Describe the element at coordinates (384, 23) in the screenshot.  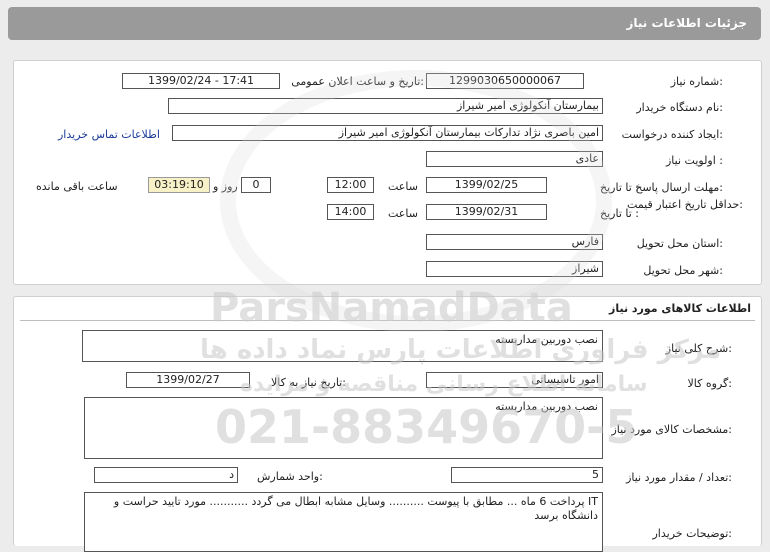
I see `page-header: جزئیات اطلاعات نیاز` at that location.